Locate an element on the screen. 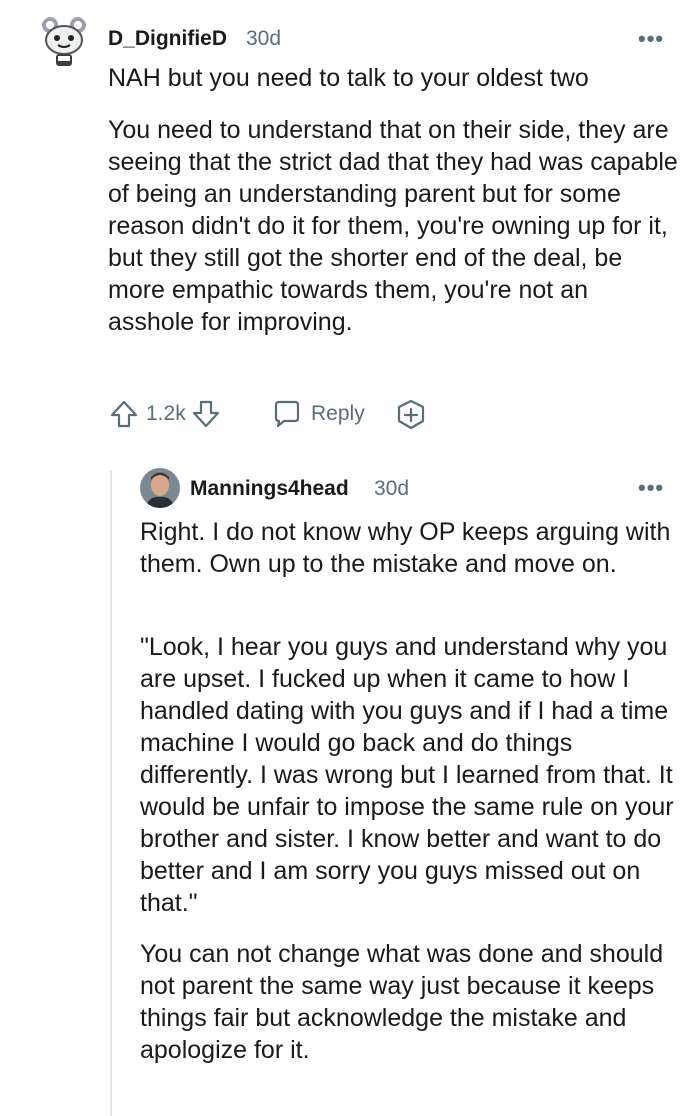  reply-age: 30d is located at coordinates (392, 488).